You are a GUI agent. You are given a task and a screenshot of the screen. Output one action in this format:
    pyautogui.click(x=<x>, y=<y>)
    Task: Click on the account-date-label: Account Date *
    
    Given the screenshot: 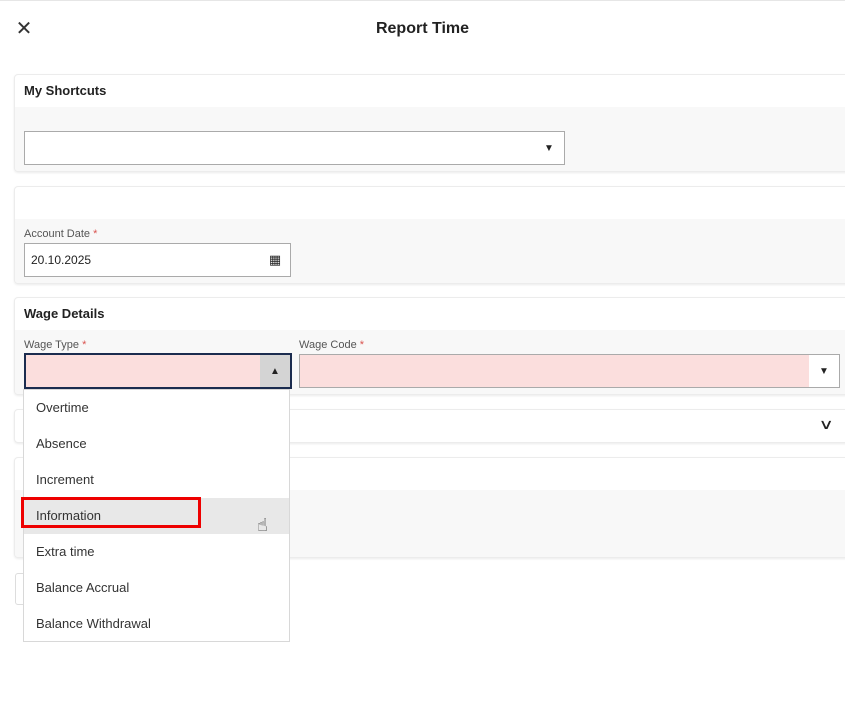 What is the action you would take?
    pyautogui.click(x=61, y=234)
    